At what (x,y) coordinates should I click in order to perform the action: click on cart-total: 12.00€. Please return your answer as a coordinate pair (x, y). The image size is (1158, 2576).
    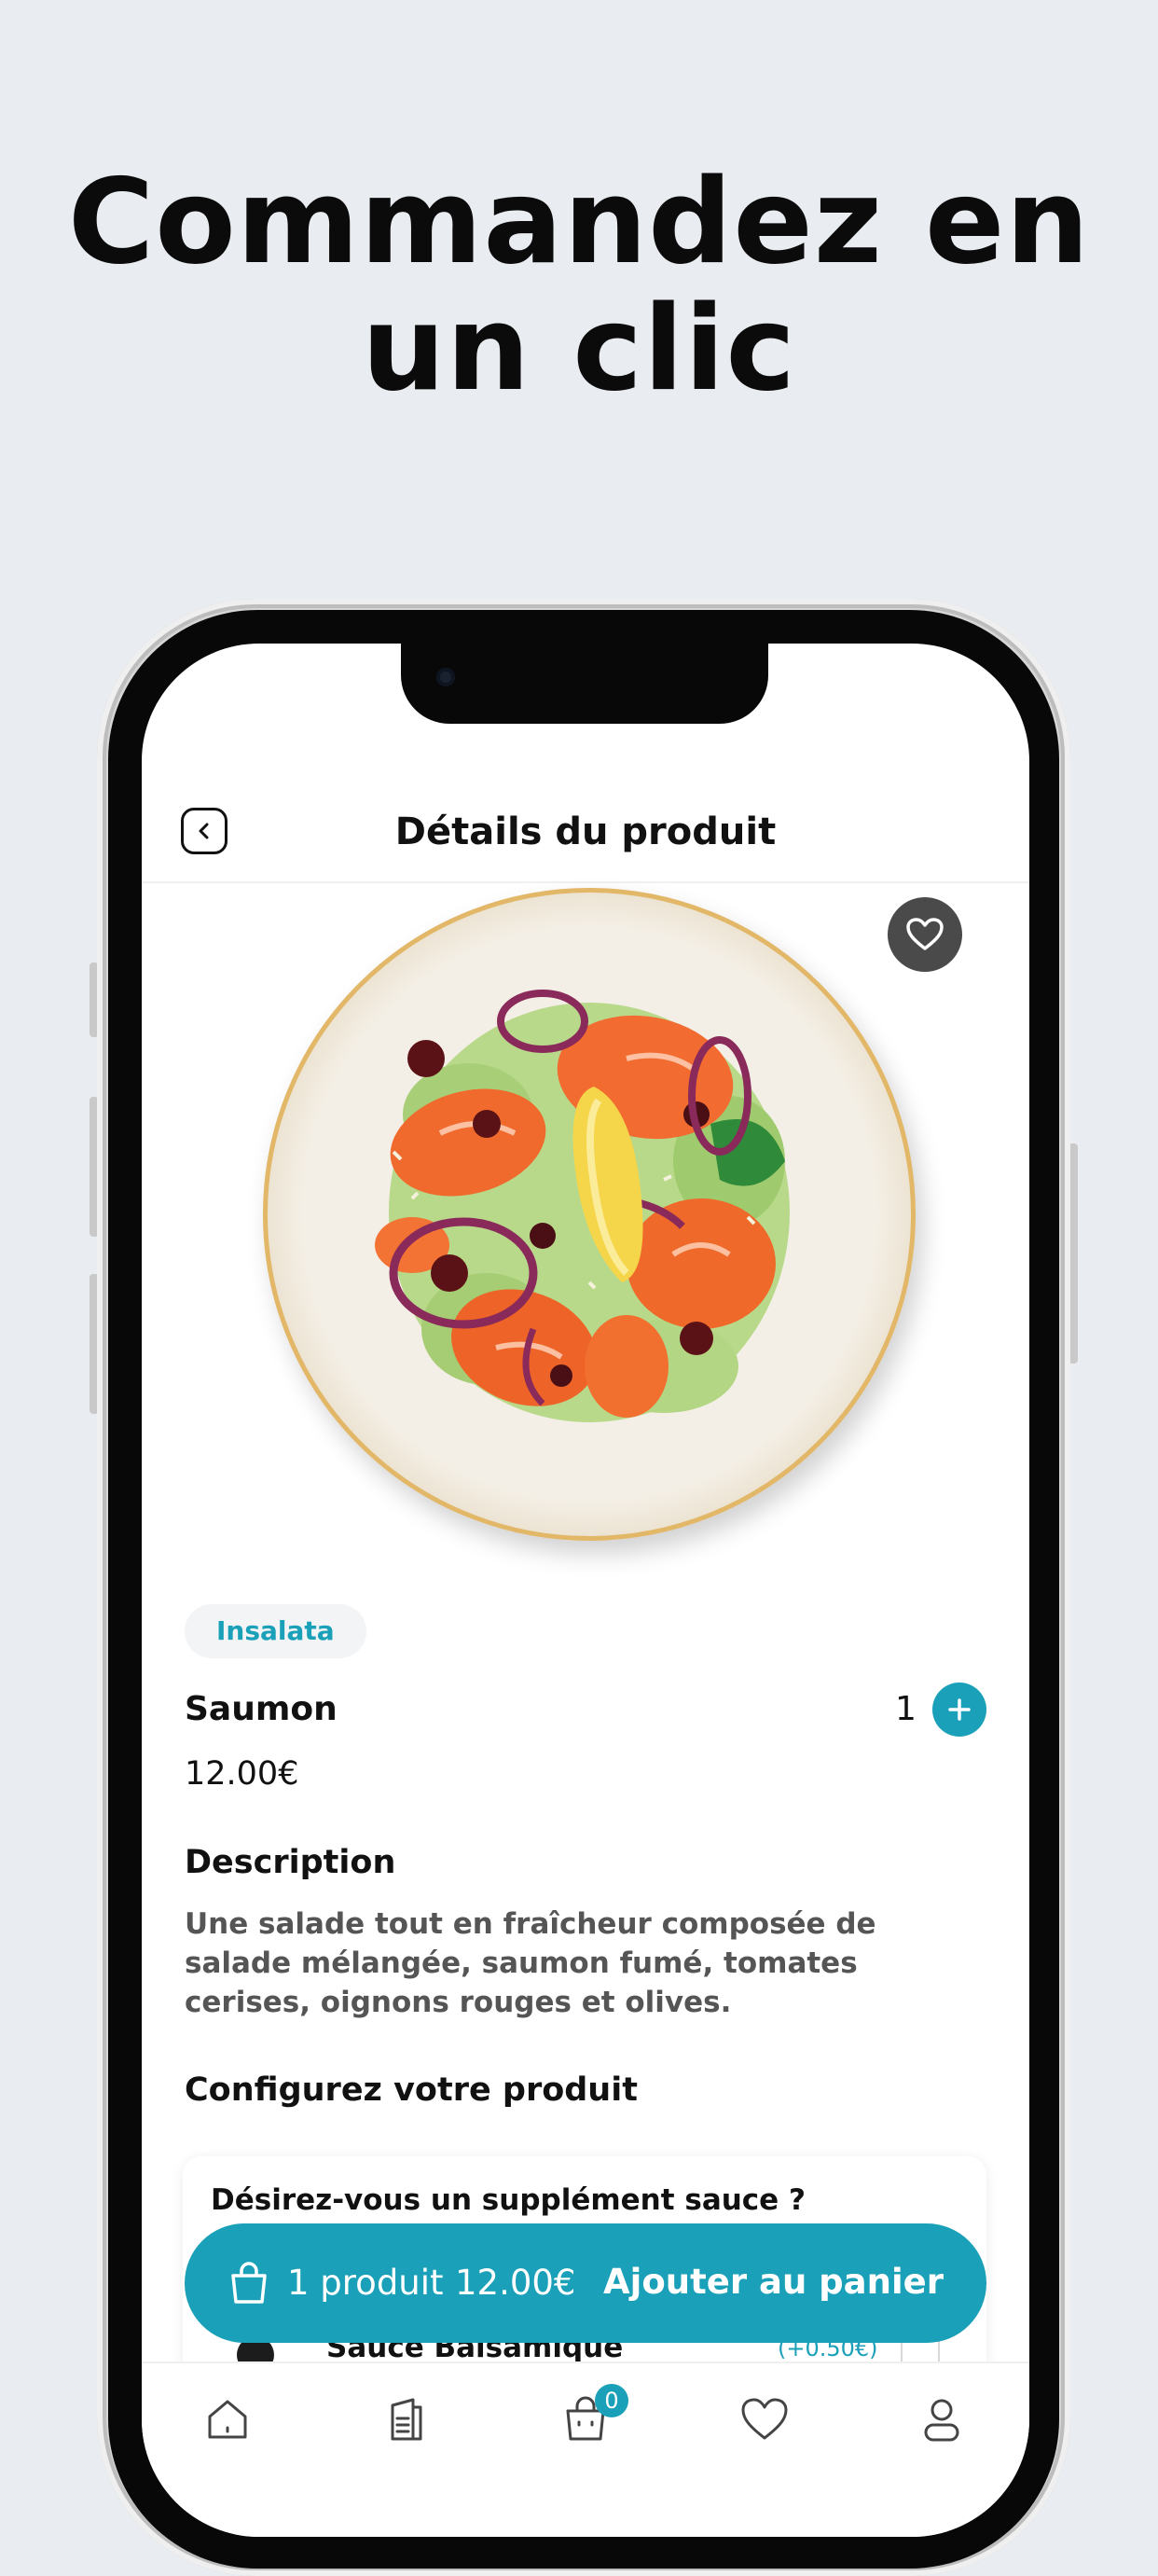
    Looking at the image, I should click on (516, 2283).